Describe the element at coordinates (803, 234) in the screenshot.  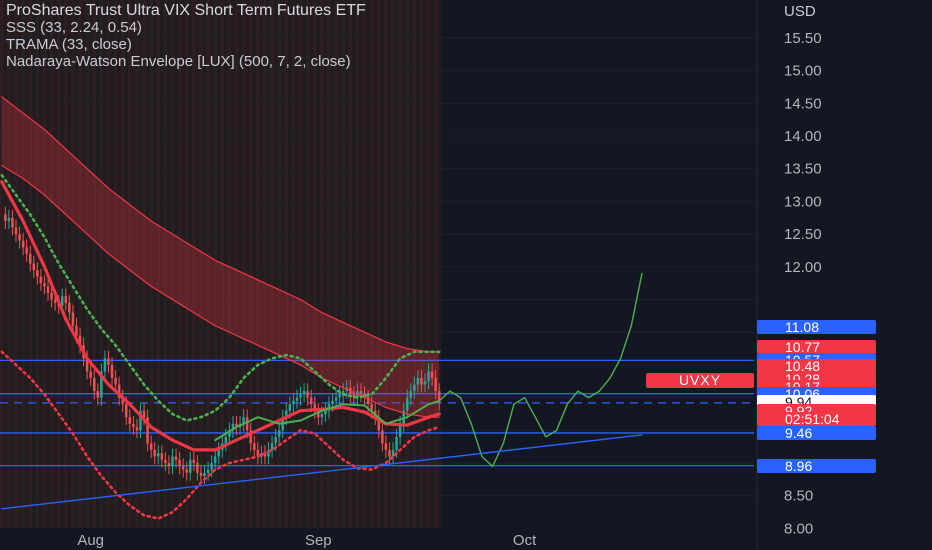
I see `price-tick-label: 12.50` at that location.